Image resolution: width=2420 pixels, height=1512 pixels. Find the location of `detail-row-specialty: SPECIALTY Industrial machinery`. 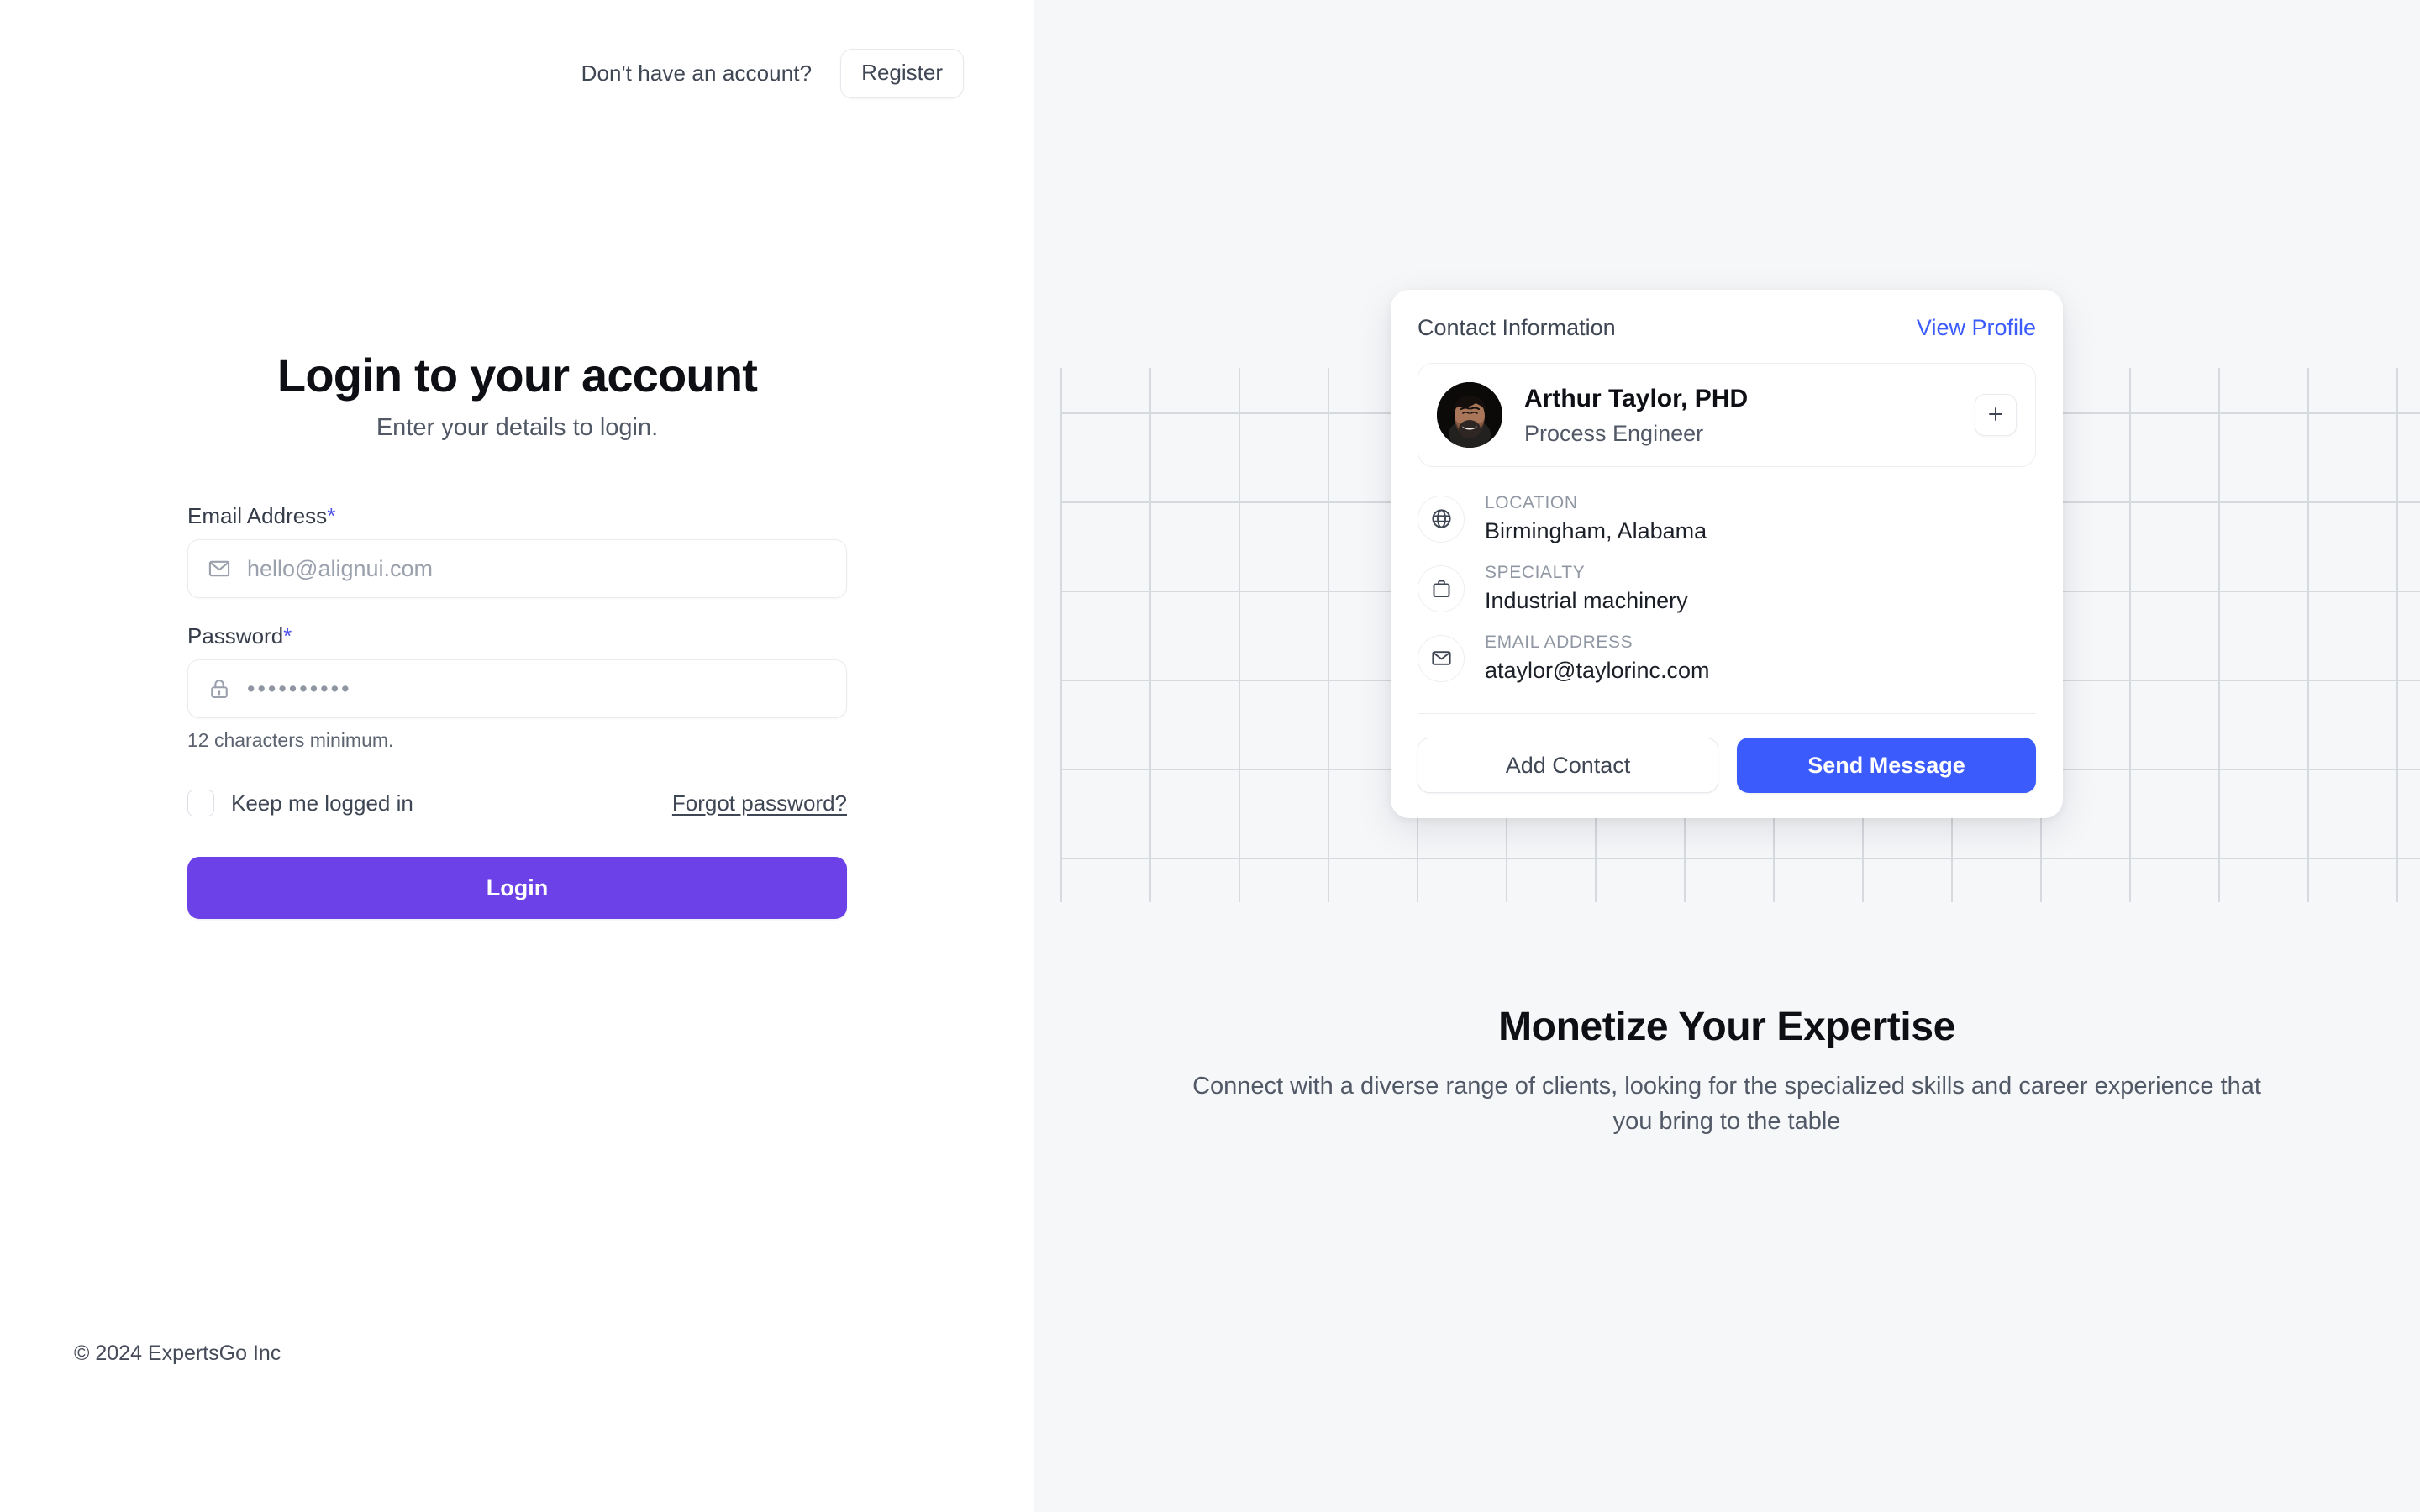

detail-row-specialty: SPECIALTY Industrial machinery is located at coordinates (1727, 588).